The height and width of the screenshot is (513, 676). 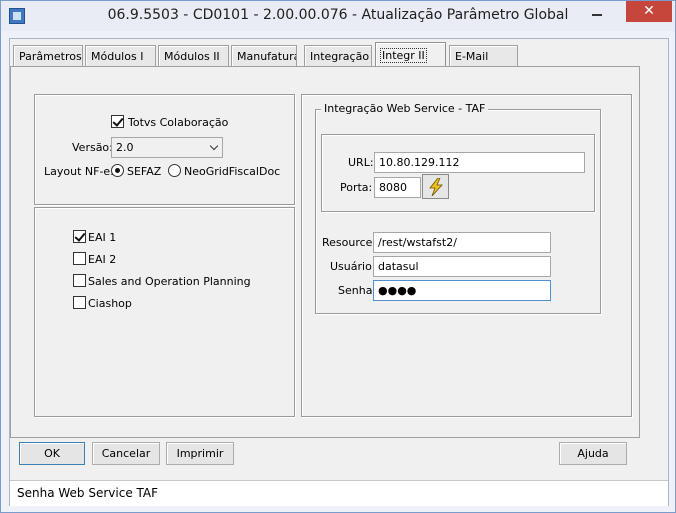 I want to click on minimize-button, so click(x=597, y=13).